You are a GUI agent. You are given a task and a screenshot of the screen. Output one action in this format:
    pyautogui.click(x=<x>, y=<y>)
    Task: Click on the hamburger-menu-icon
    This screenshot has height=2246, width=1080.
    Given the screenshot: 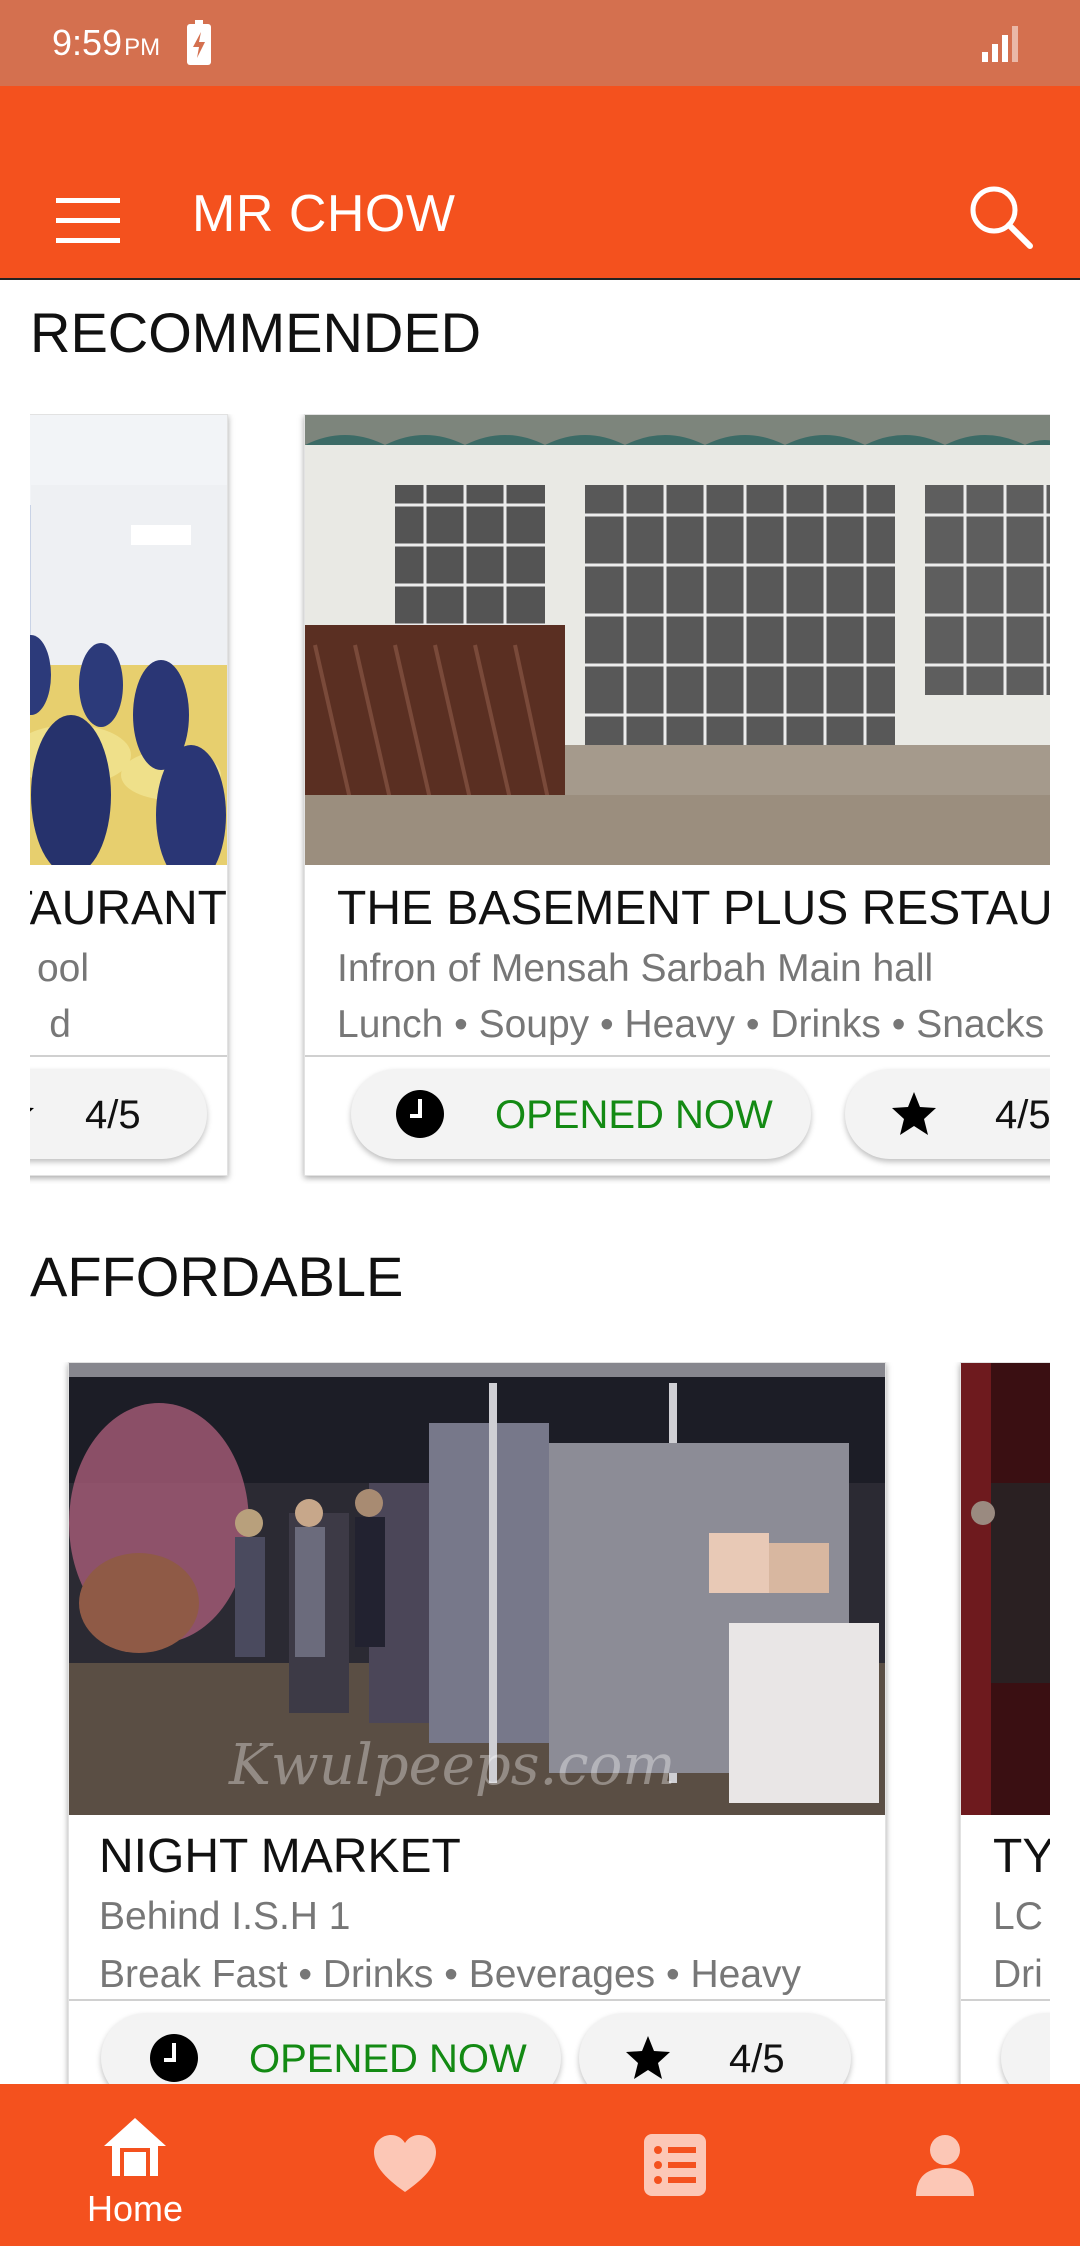 What is the action you would take?
    pyautogui.click(x=88, y=220)
    